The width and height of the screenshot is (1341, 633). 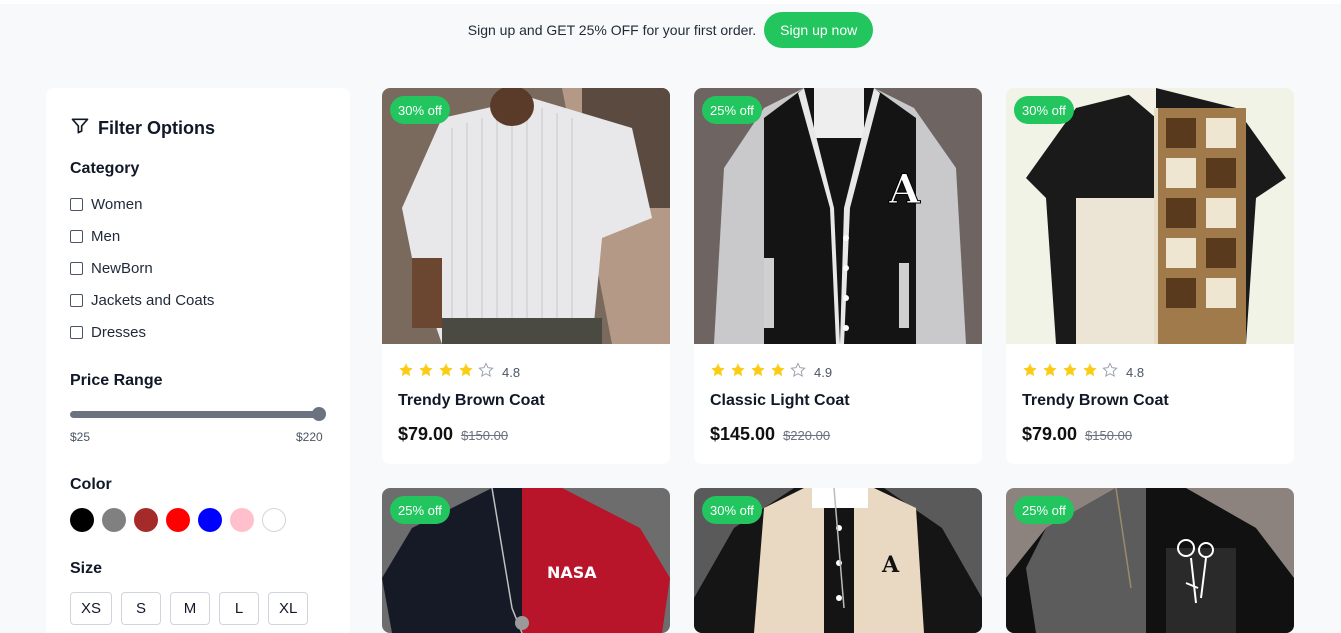 What do you see at coordinates (242, 520) in the screenshot?
I see `color-swatch-pink` at bounding box center [242, 520].